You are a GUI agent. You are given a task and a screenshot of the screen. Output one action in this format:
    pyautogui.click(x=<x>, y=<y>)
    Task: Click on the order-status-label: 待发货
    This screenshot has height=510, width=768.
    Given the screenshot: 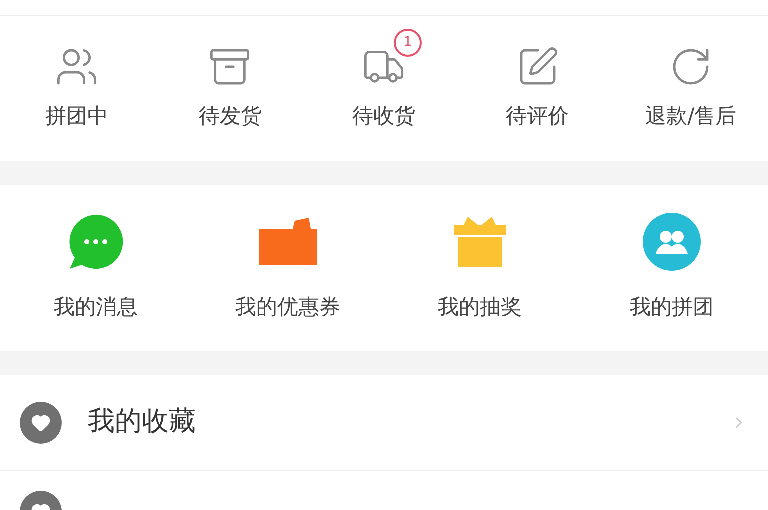 What is the action you would take?
    pyautogui.click(x=230, y=116)
    